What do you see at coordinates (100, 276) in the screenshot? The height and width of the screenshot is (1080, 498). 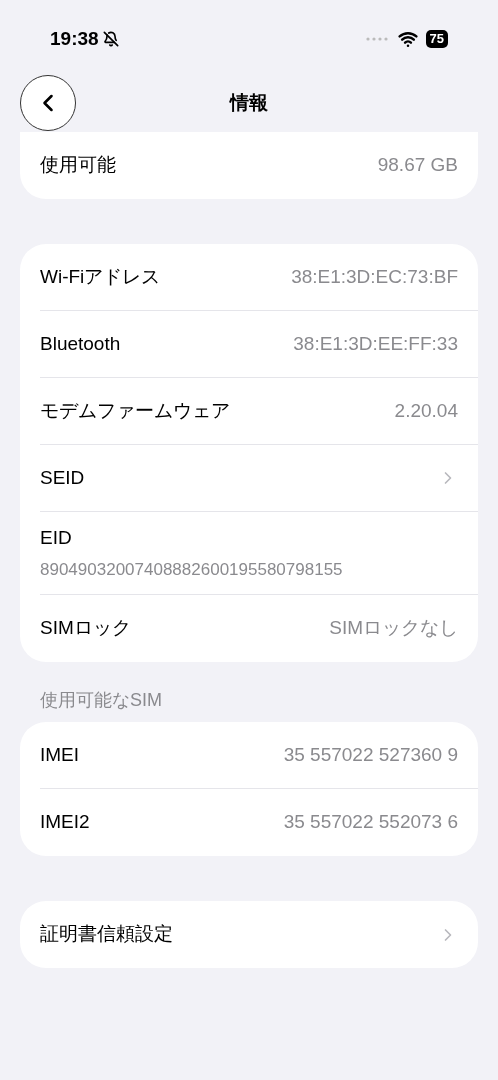 I see `row-label: Wi-Fiアドレス` at bounding box center [100, 276].